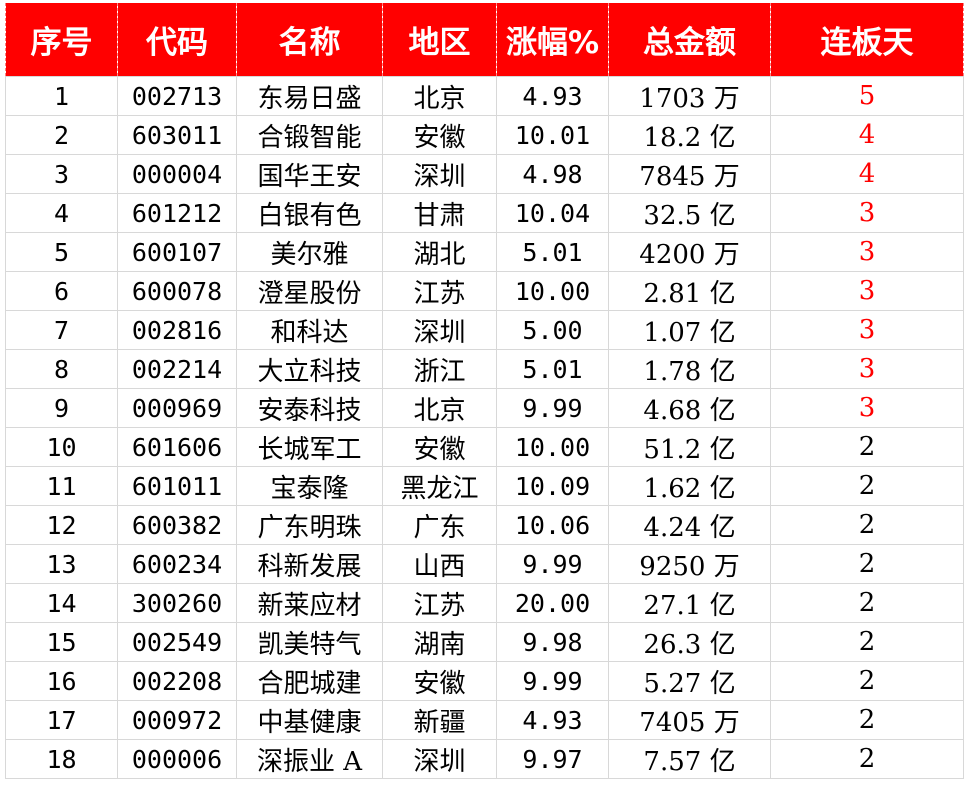  What do you see at coordinates (61, 291) in the screenshot?
I see `cell-index: 6` at bounding box center [61, 291].